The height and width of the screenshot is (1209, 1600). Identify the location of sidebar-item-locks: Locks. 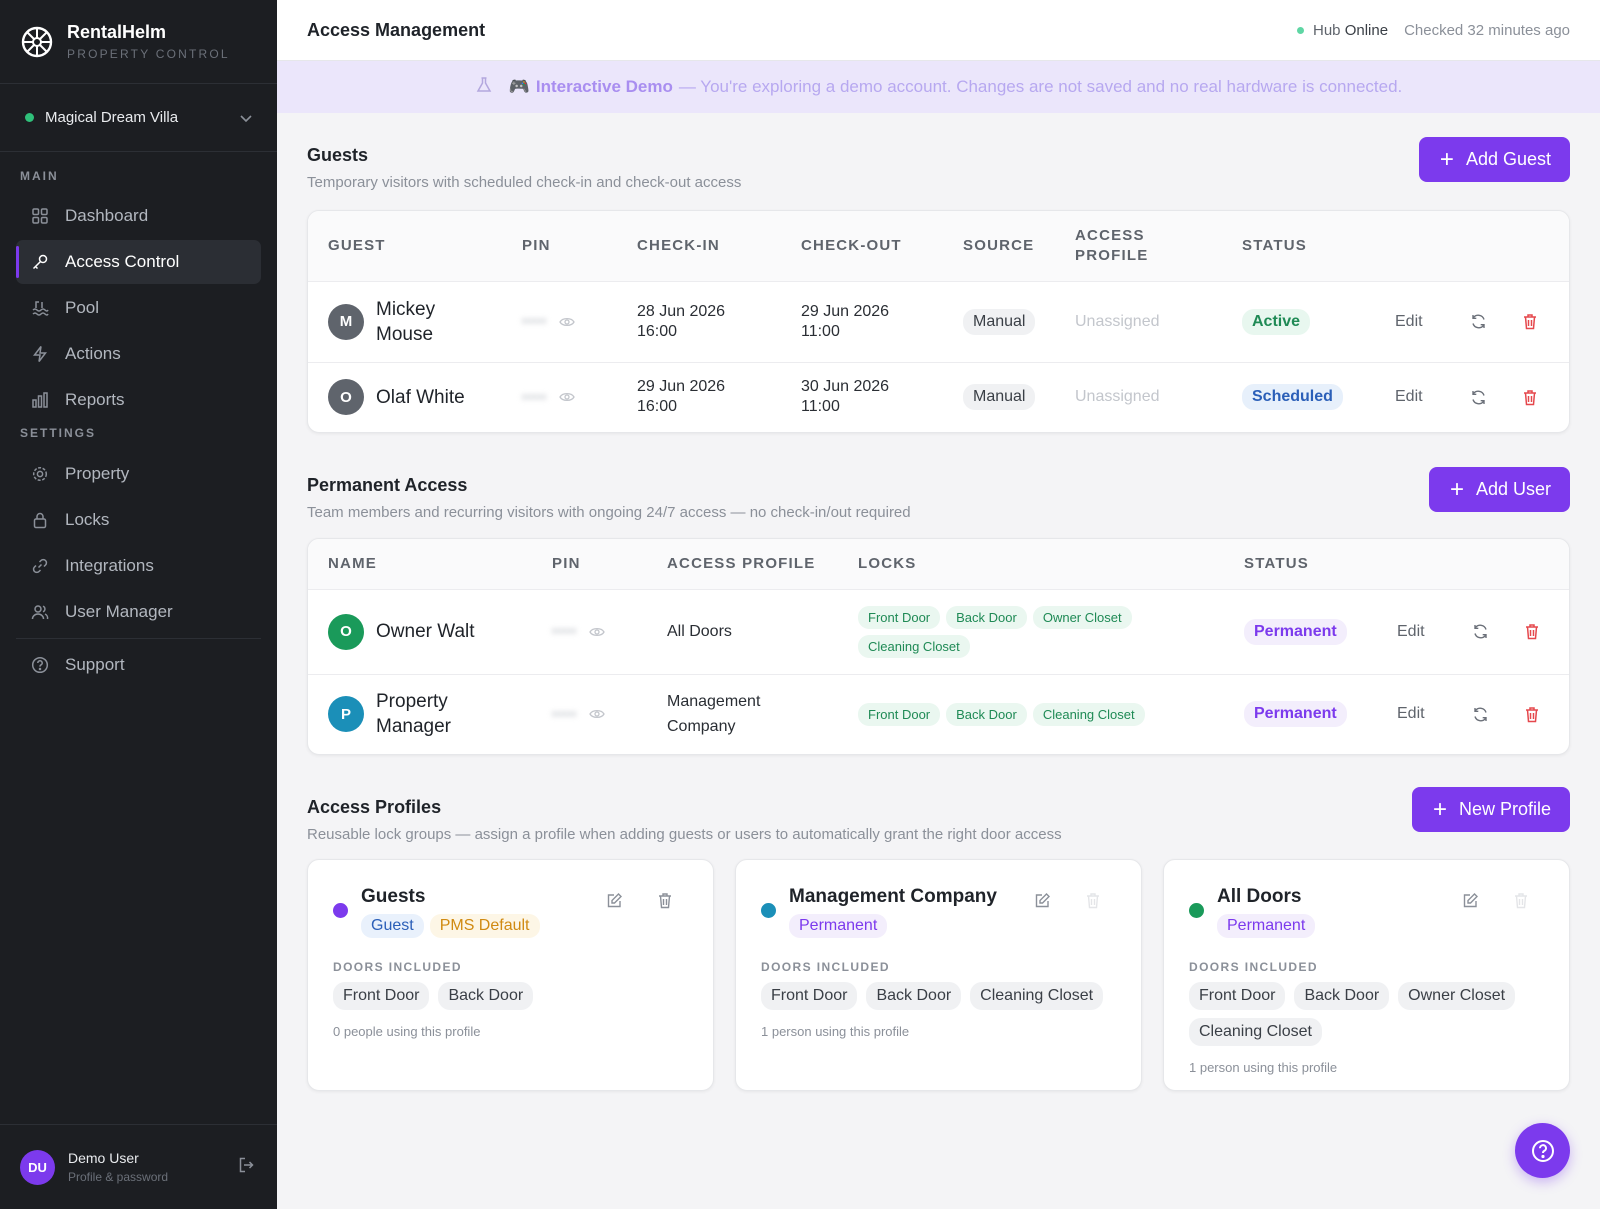
(138, 520).